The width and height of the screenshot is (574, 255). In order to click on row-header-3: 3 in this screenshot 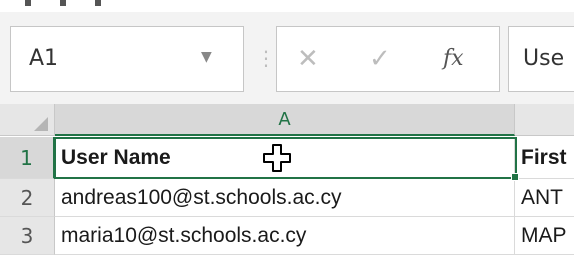, I will do `click(27, 236)`.